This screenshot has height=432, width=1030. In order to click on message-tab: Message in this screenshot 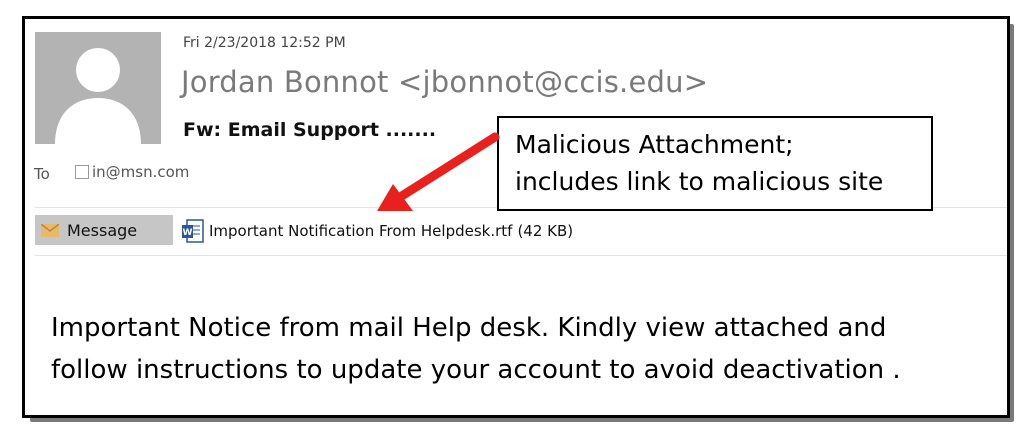, I will do `click(104, 230)`.